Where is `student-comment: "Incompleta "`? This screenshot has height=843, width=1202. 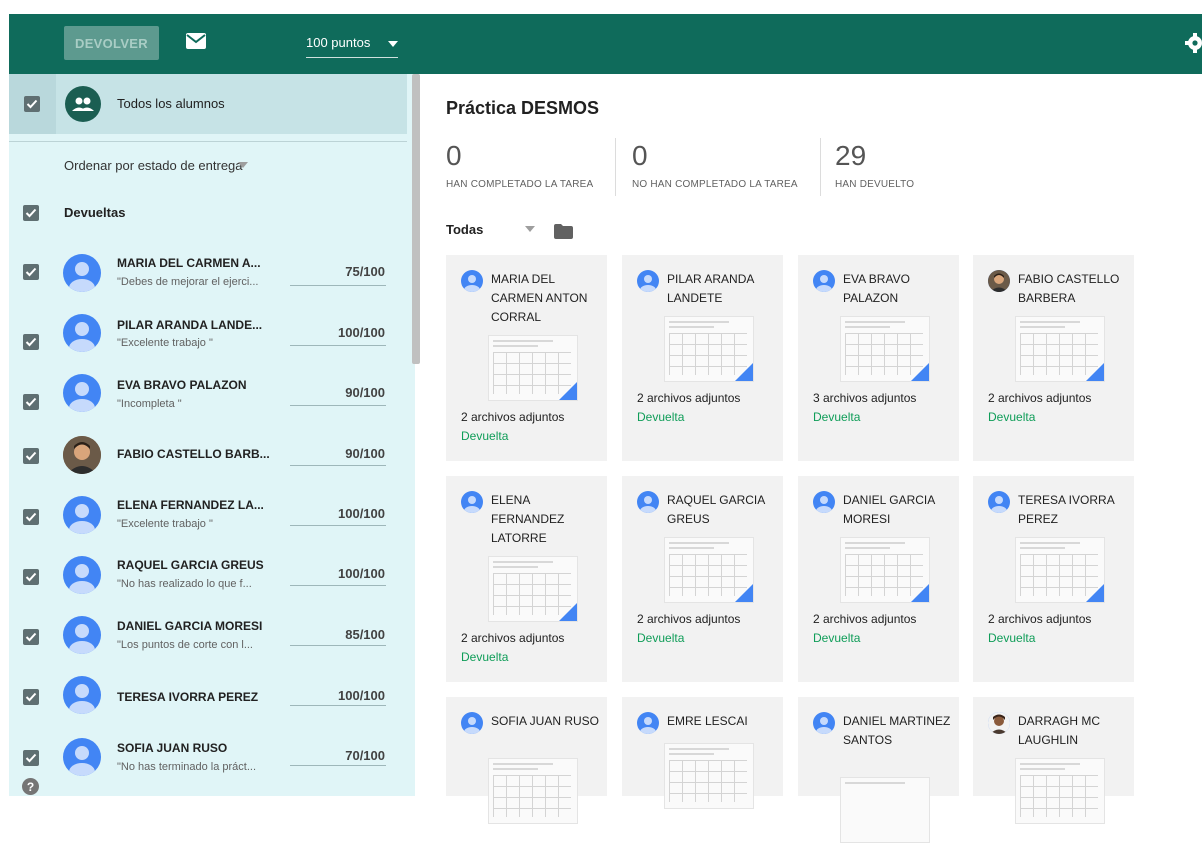 student-comment: "Incompleta " is located at coordinates (149, 404).